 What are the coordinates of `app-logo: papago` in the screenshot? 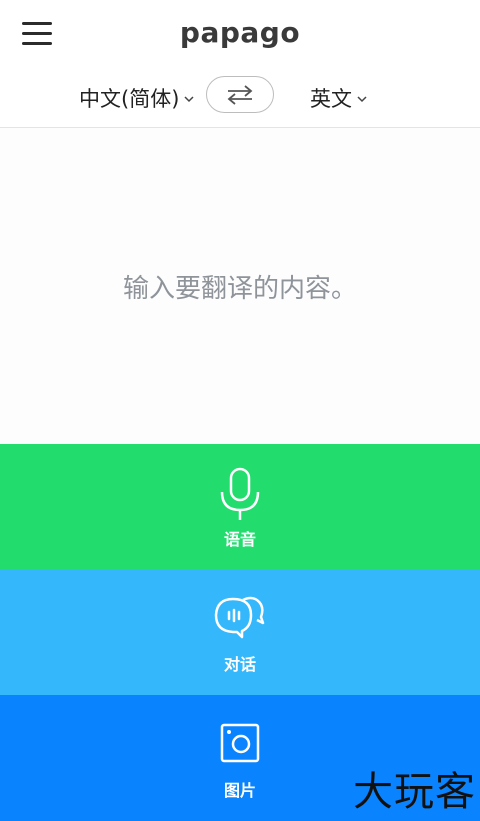 It's located at (240, 32).